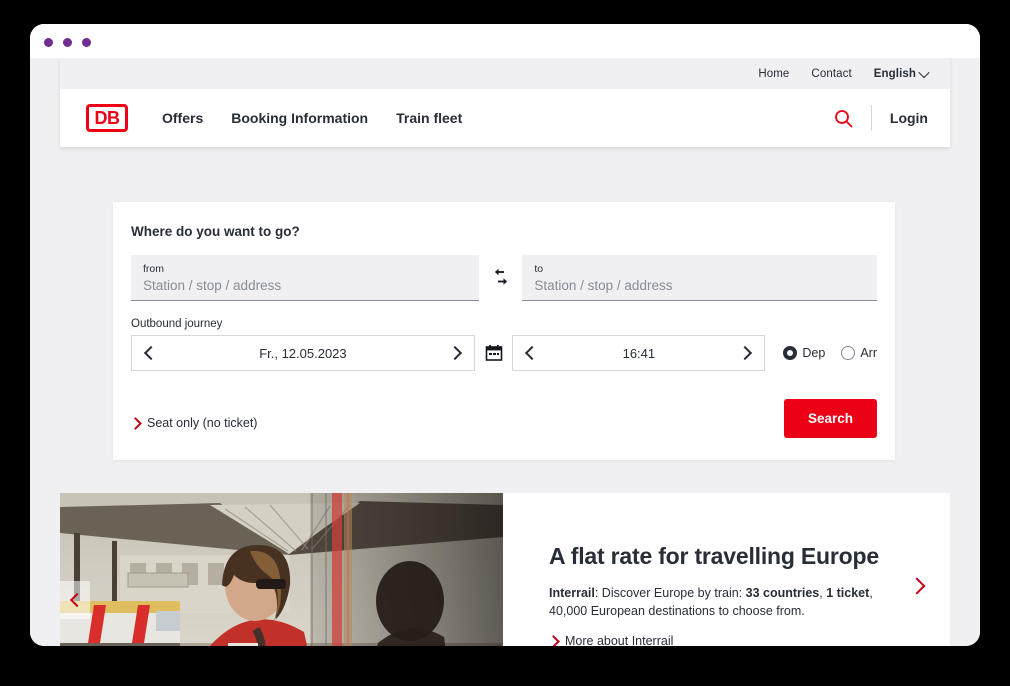  What do you see at coordinates (505, 41) in the screenshot?
I see `window-titlebar` at bounding box center [505, 41].